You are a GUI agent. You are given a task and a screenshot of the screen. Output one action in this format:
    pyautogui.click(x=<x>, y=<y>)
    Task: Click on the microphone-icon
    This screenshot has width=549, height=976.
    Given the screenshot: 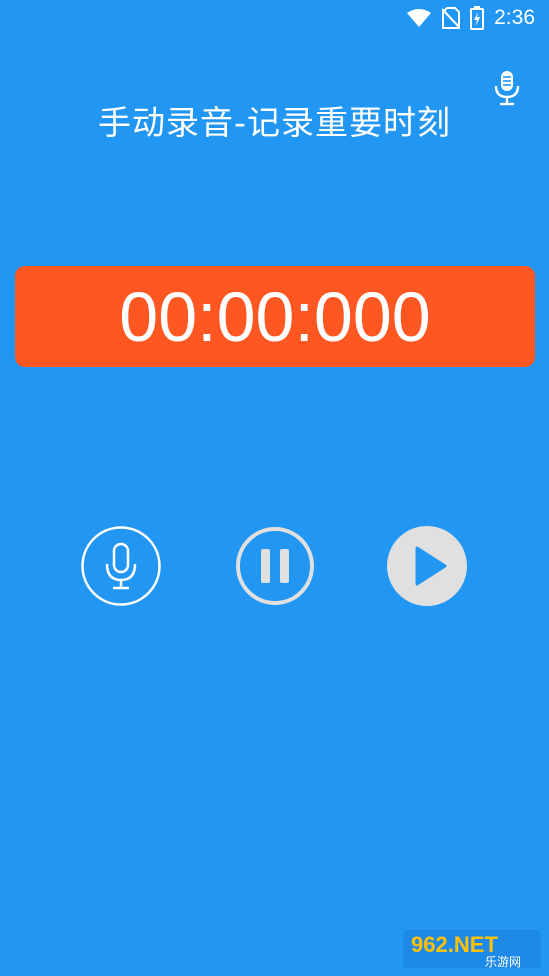 What is the action you would take?
    pyautogui.click(x=121, y=566)
    